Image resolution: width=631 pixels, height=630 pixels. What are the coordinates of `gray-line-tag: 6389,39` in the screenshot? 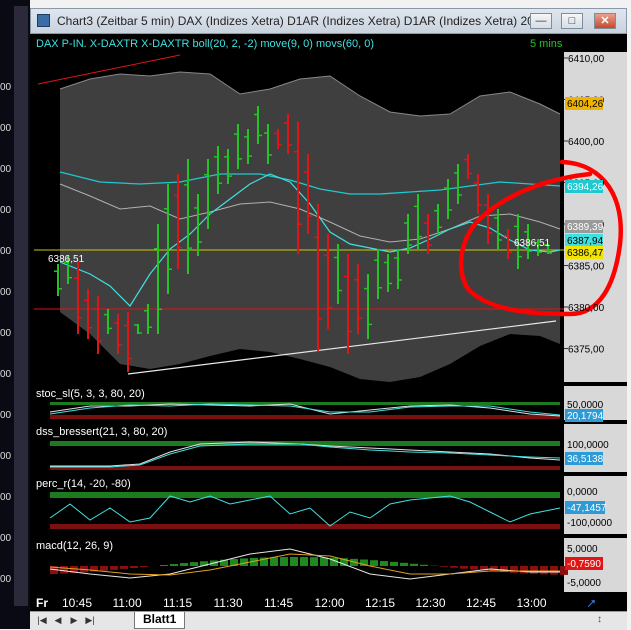 It's located at (585, 227).